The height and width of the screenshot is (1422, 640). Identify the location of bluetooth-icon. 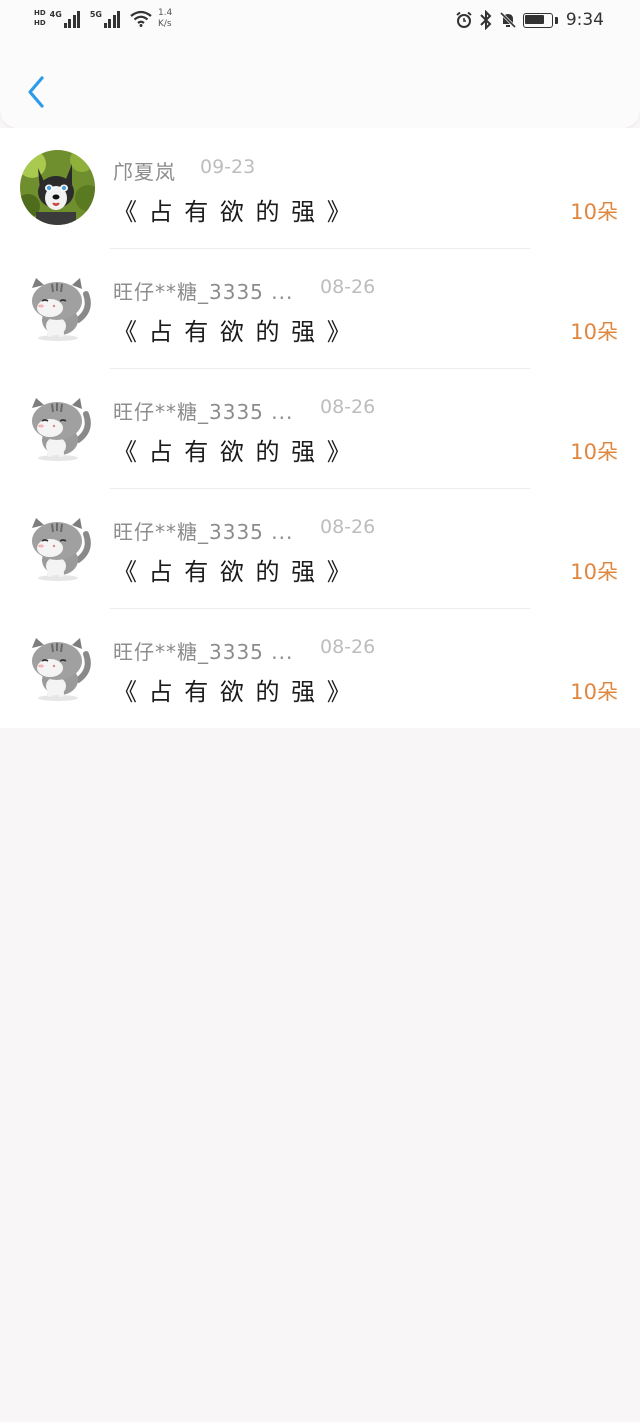
(486, 20).